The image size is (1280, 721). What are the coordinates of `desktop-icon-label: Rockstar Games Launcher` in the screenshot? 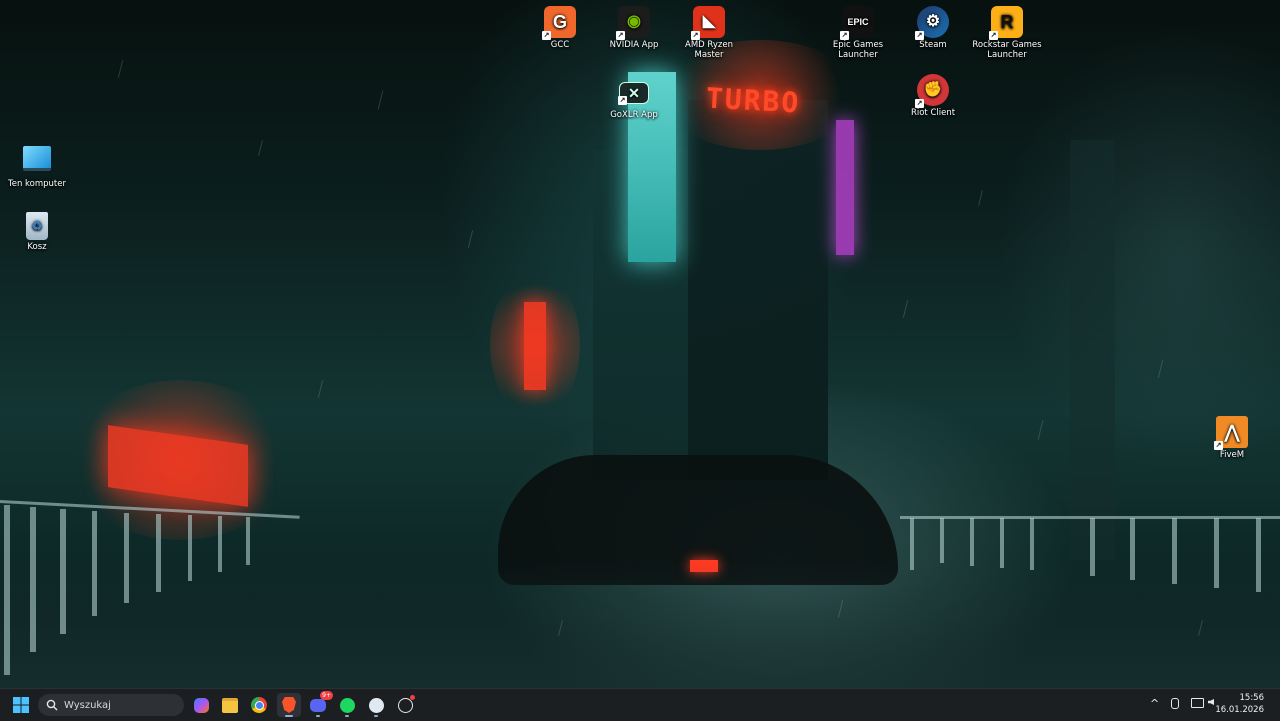 It's located at (1007, 50).